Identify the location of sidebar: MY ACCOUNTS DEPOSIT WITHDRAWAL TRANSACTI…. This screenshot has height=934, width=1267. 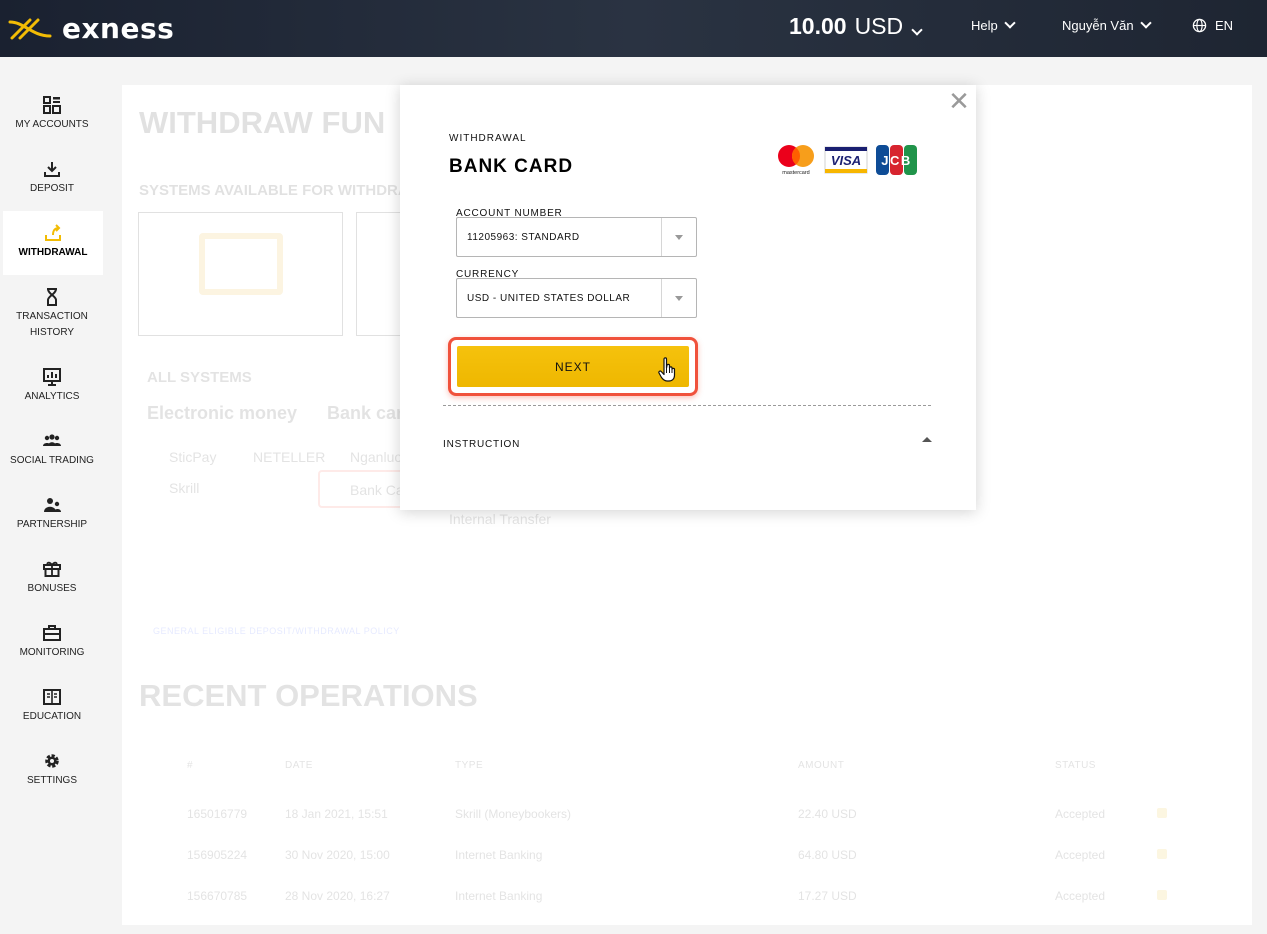
(52, 443).